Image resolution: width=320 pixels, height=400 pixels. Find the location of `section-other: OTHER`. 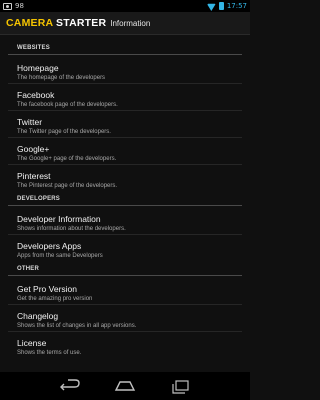

section-other: OTHER is located at coordinates (125, 269).